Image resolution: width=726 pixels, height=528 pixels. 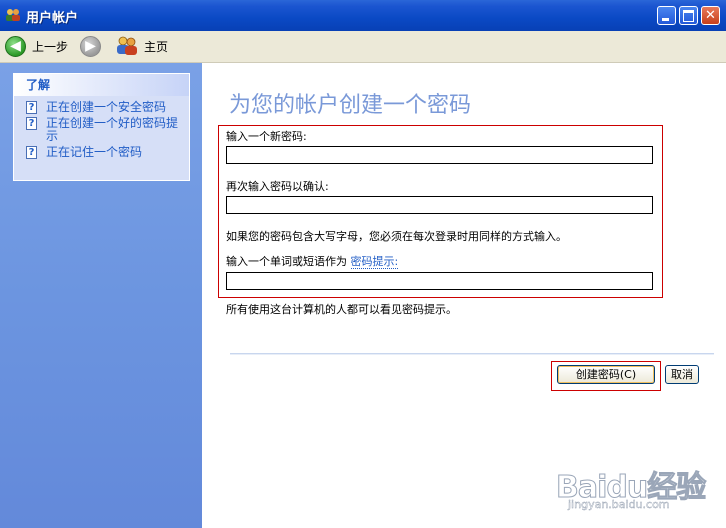 What do you see at coordinates (350, 105) in the screenshot?
I see `page-title: 为您的帐户创建一个密码` at bounding box center [350, 105].